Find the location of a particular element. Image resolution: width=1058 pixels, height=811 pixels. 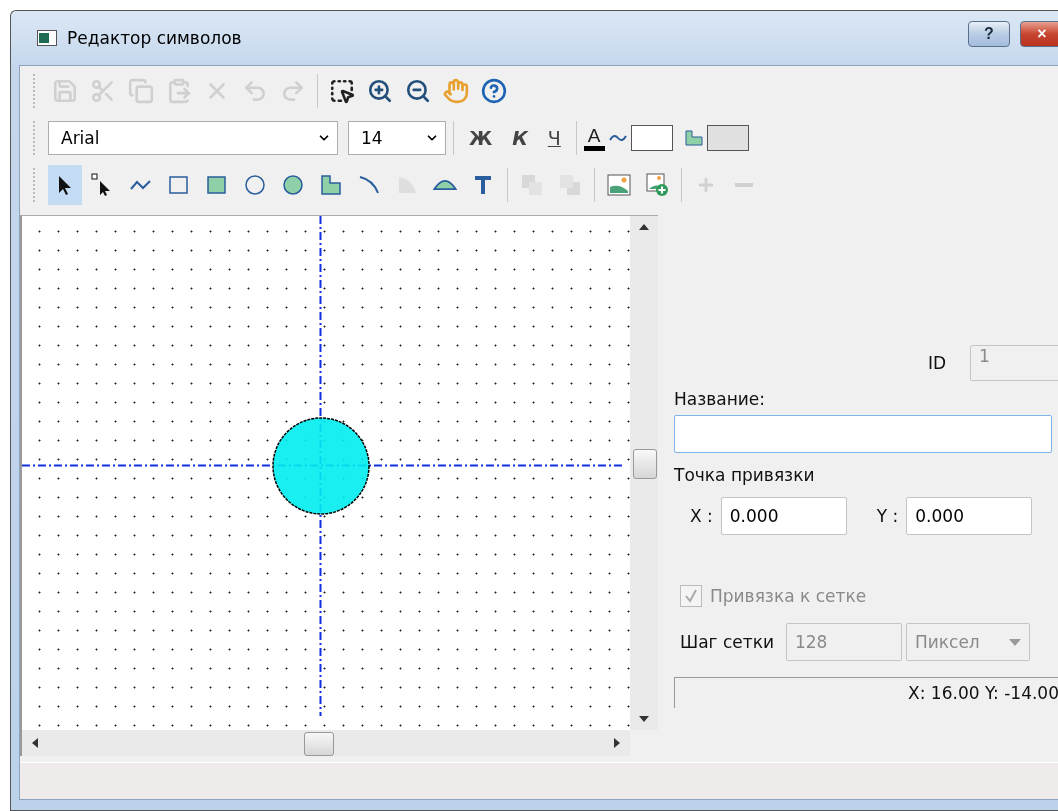

italic-button: К is located at coordinates (520, 138).